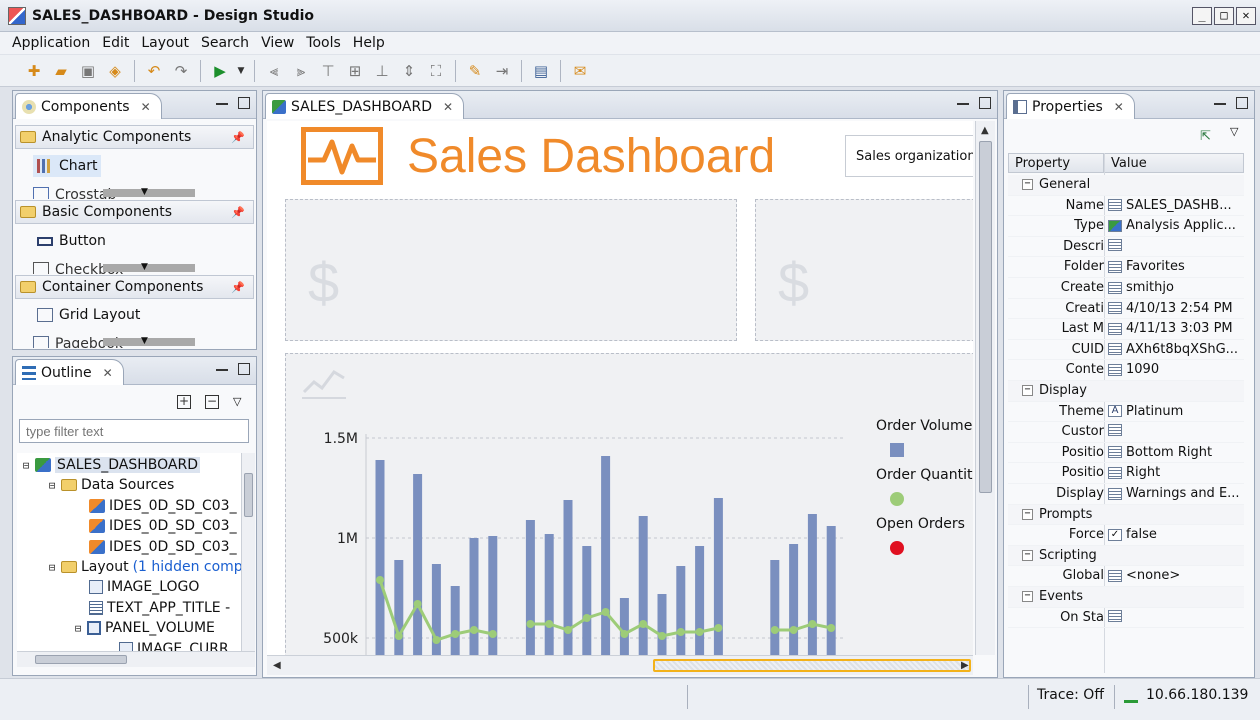 Image resolution: width=1260 pixels, height=720 pixels. What do you see at coordinates (301, 71) in the screenshot?
I see `align-right-icon: ⫸` at bounding box center [301, 71].